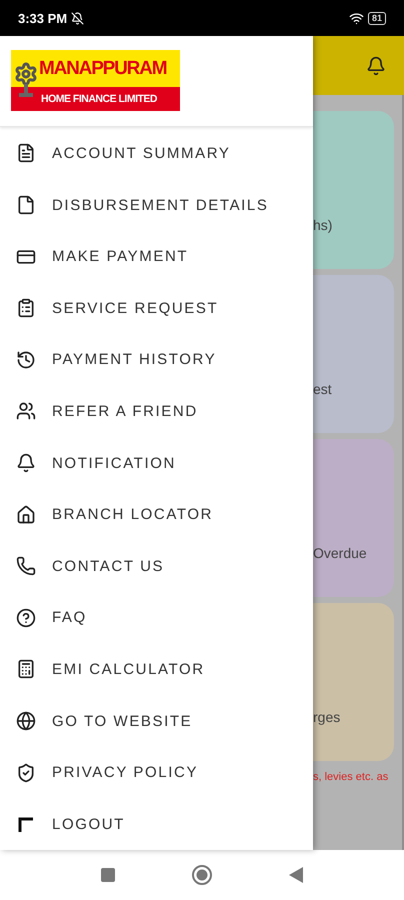  Describe the element at coordinates (26, 721) in the screenshot. I see `globe-icon` at that location.